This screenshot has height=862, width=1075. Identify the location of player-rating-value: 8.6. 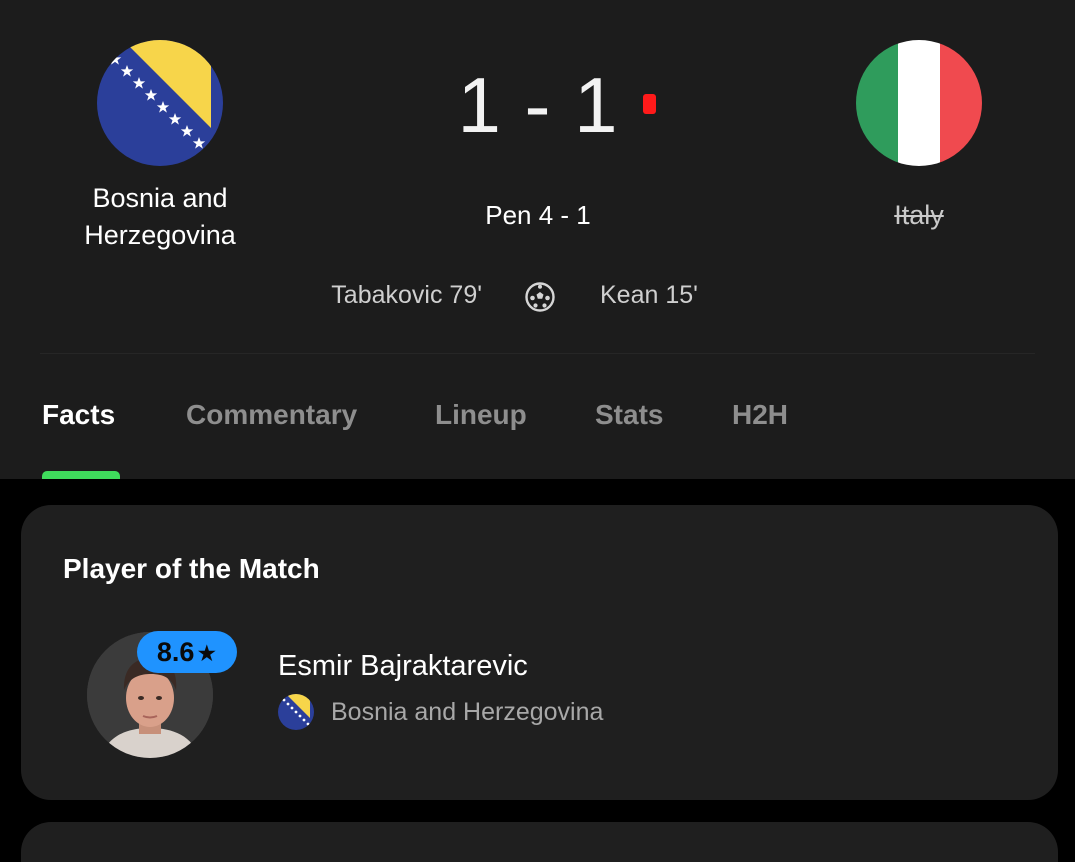
(175, 652).